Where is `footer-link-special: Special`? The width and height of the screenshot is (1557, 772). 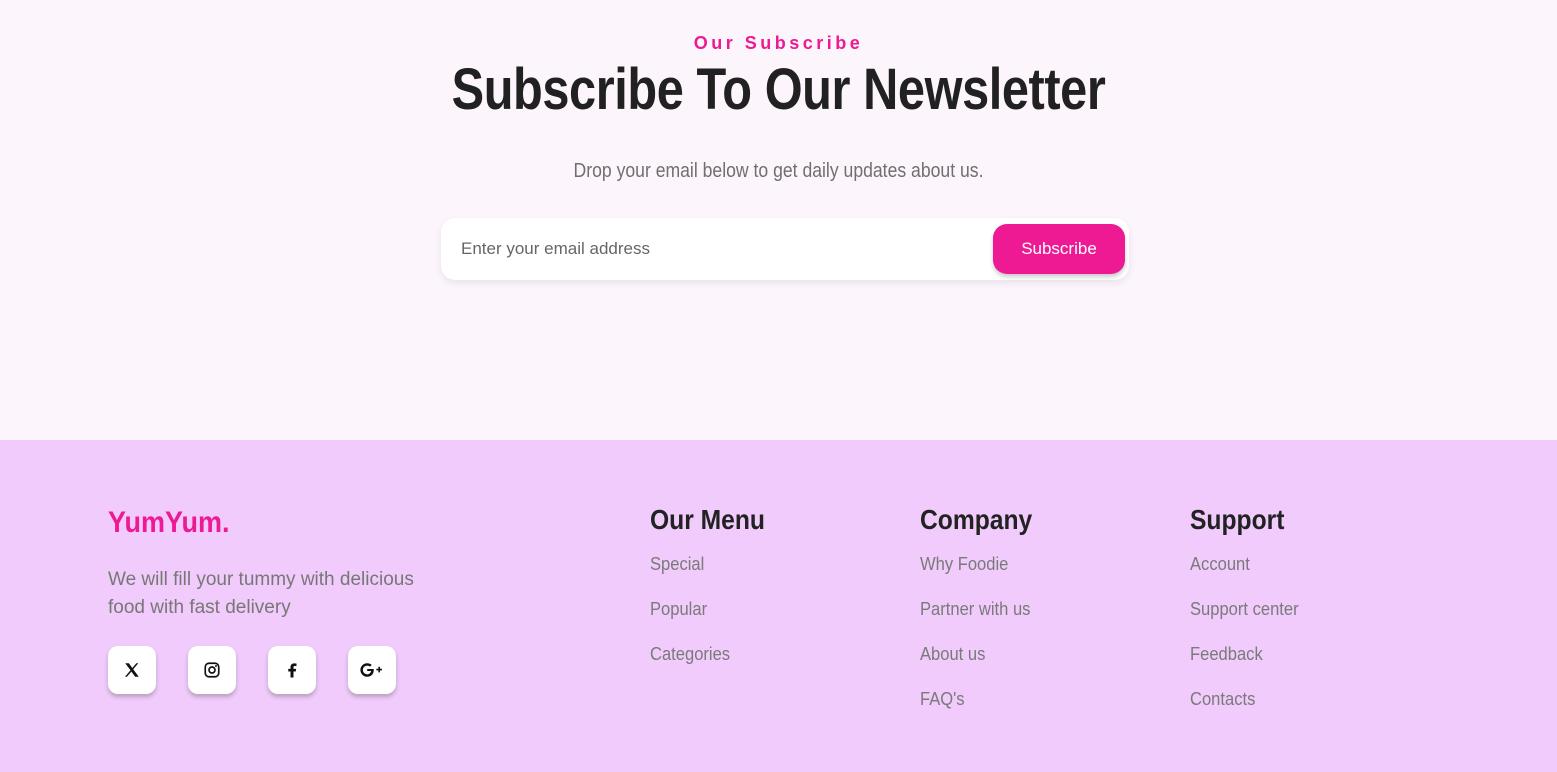
footer-link-special: Special is located at coordinates (677, 564).